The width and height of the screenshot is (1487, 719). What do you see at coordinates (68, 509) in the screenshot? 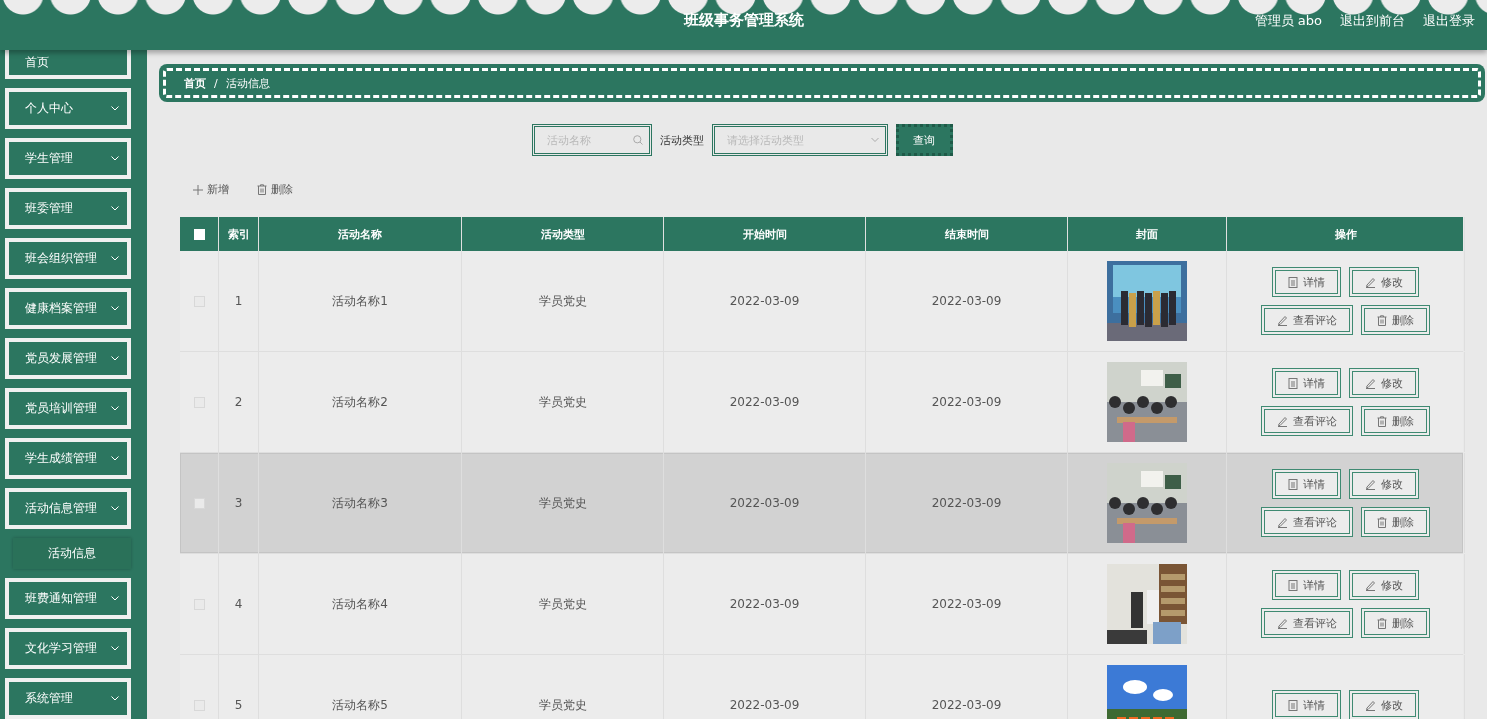
I see `sidebar-item: 活动信息管理` at bounding box center [68, 509].